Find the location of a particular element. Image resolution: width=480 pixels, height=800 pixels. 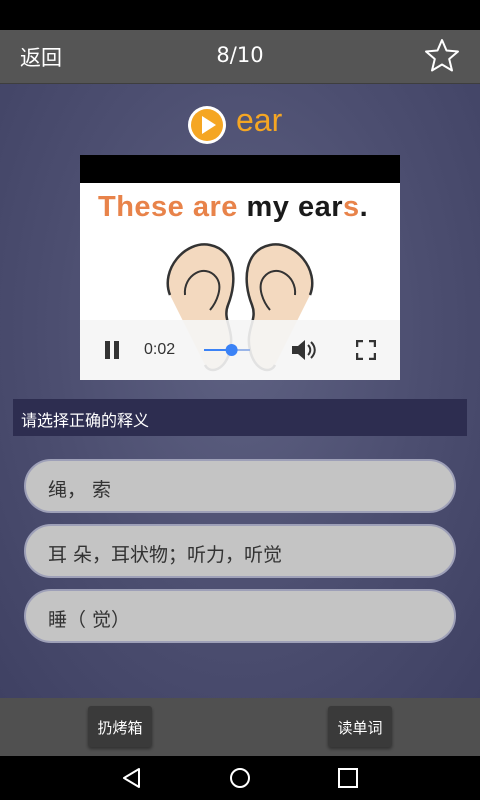

caption-word-these: These is located at coordinates (145, 207).